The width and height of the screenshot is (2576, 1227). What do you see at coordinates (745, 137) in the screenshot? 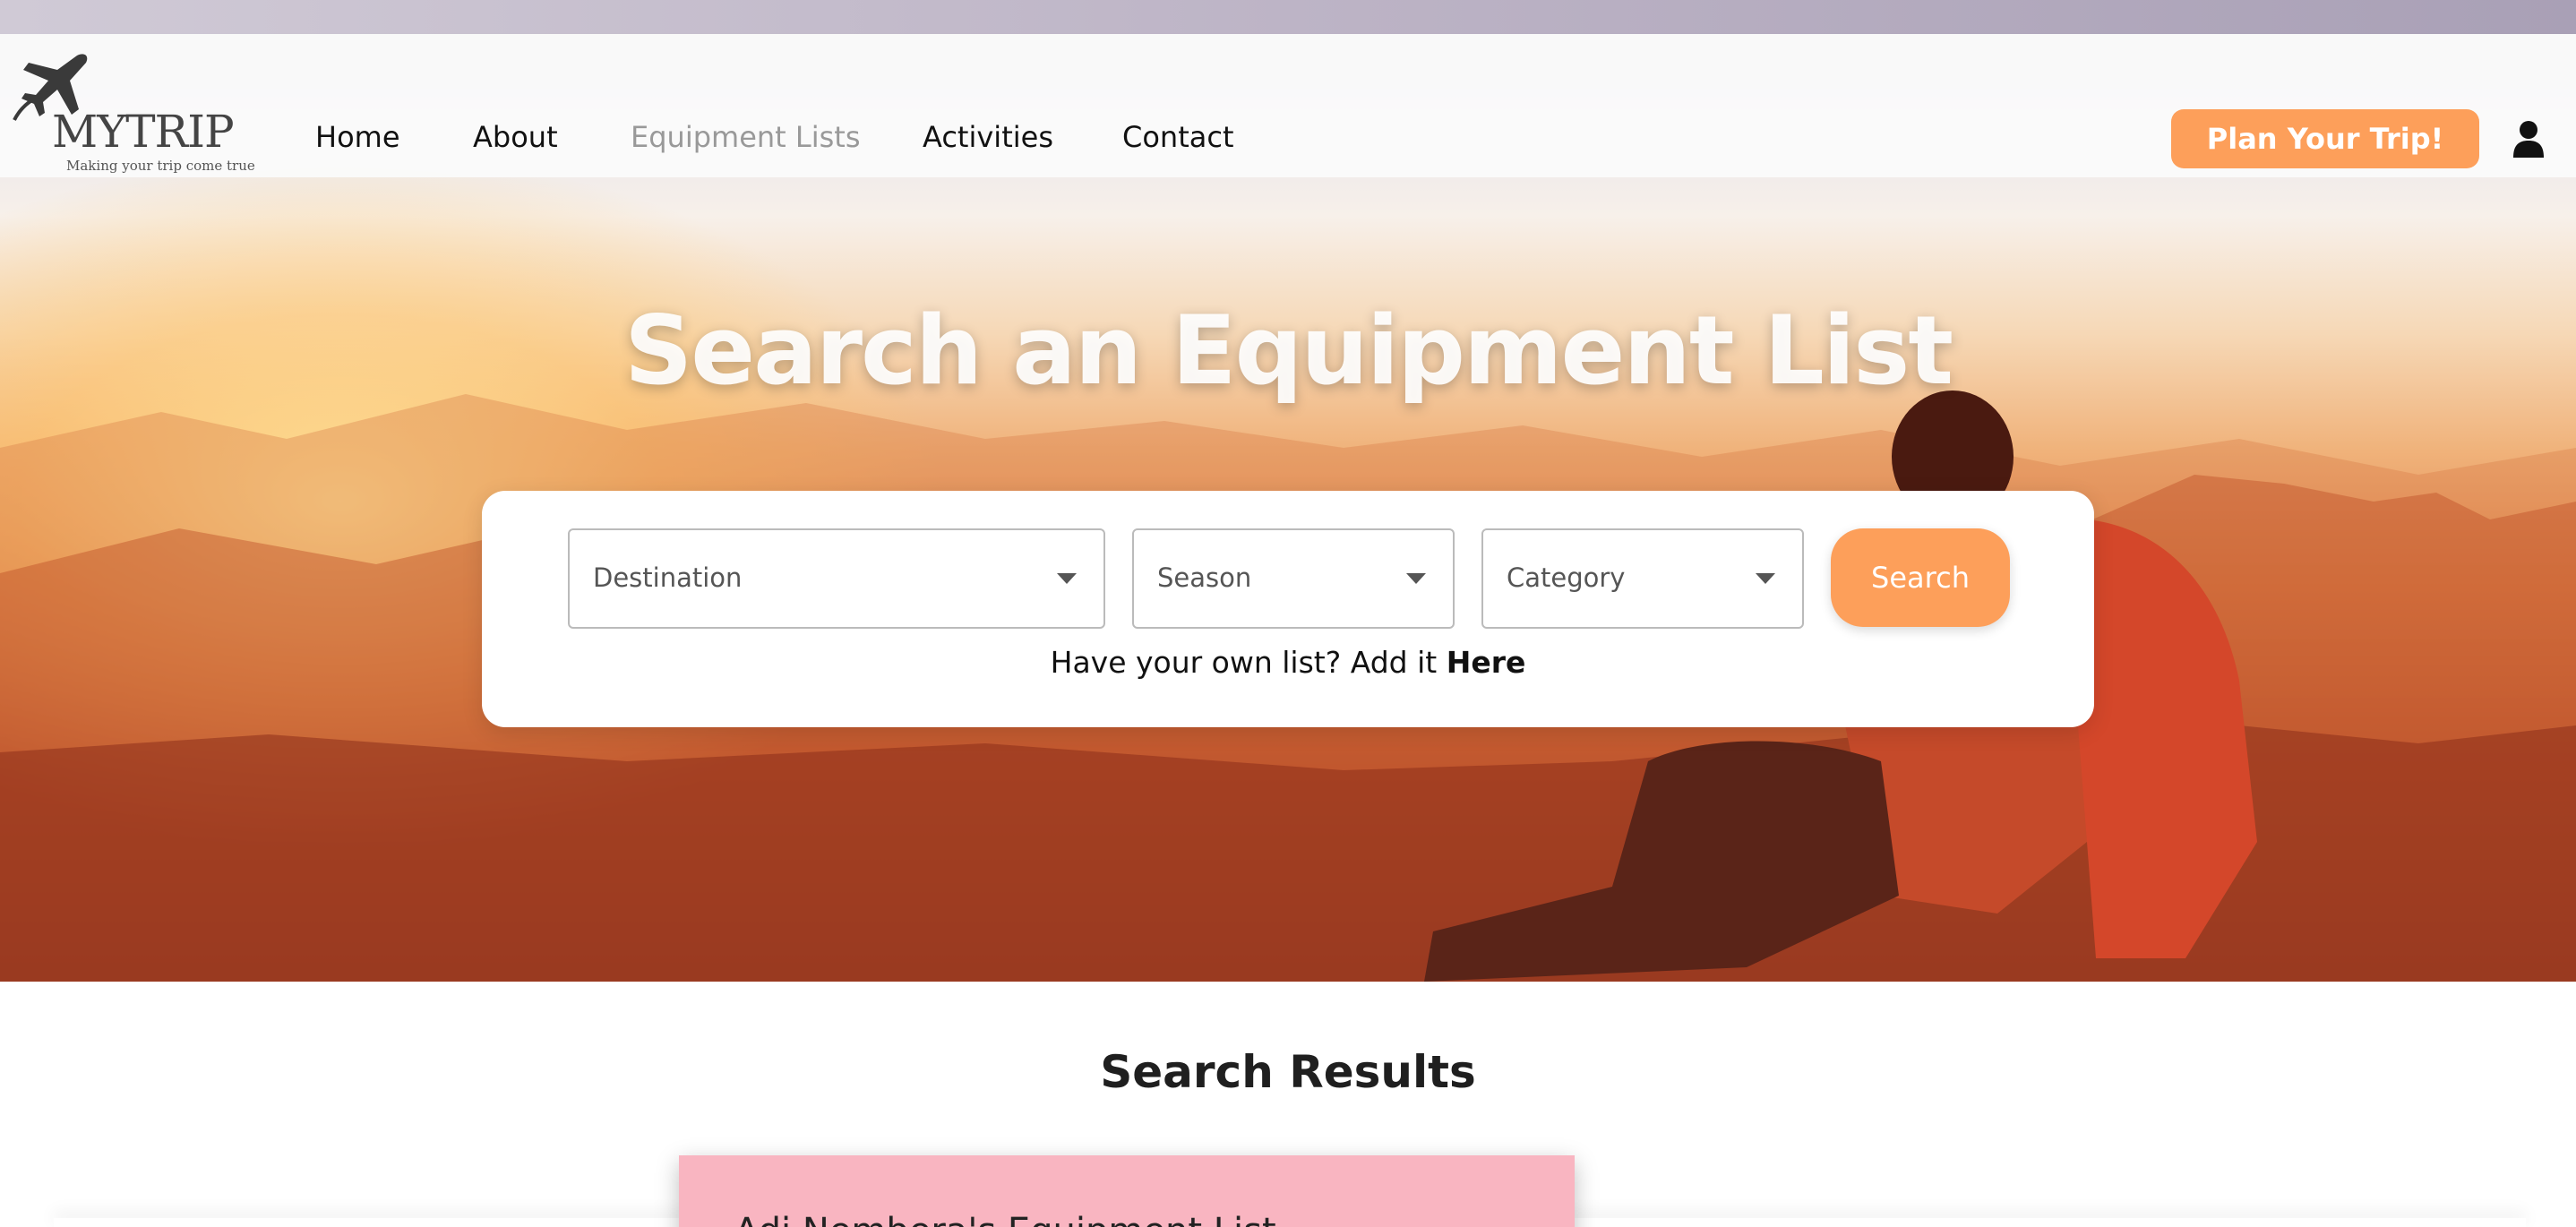
I see `nav-equipment-lists: Equipment Lists` at bounding box center [745, 137].